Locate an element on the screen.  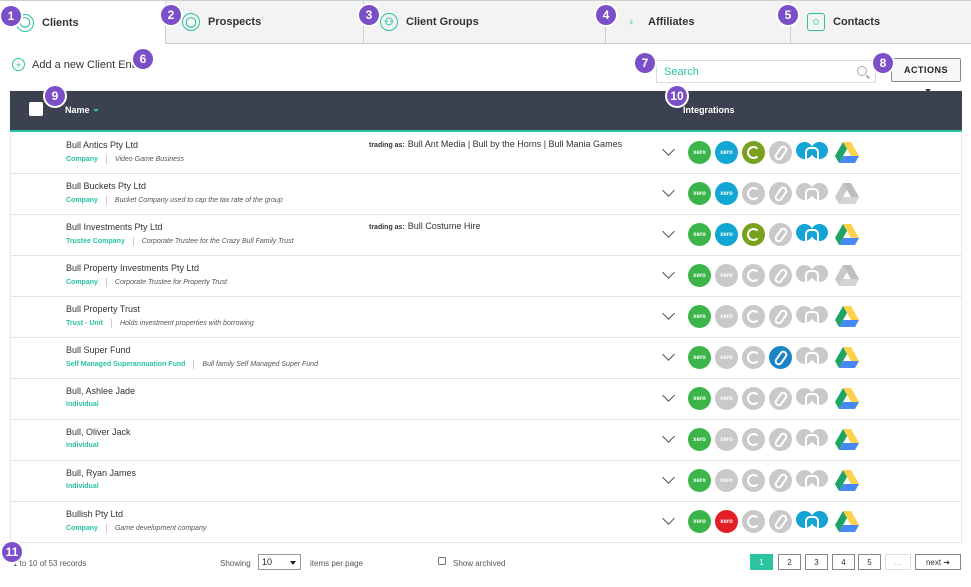
page-5-button: 5 is located at coordinates (869, 562).